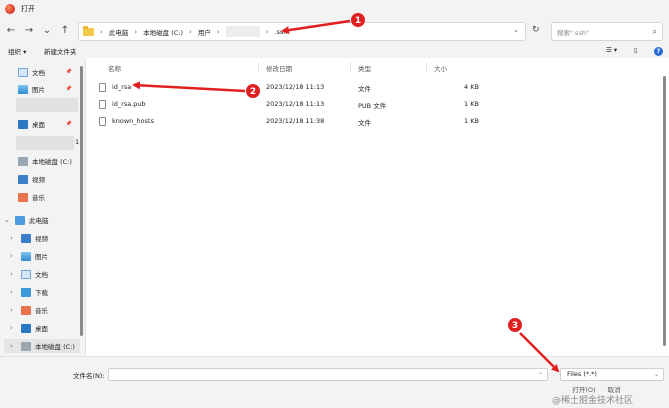 This screenshot has width=669, height=408. I want to click on sidebar-item-label: 下载, so click(41, 293).